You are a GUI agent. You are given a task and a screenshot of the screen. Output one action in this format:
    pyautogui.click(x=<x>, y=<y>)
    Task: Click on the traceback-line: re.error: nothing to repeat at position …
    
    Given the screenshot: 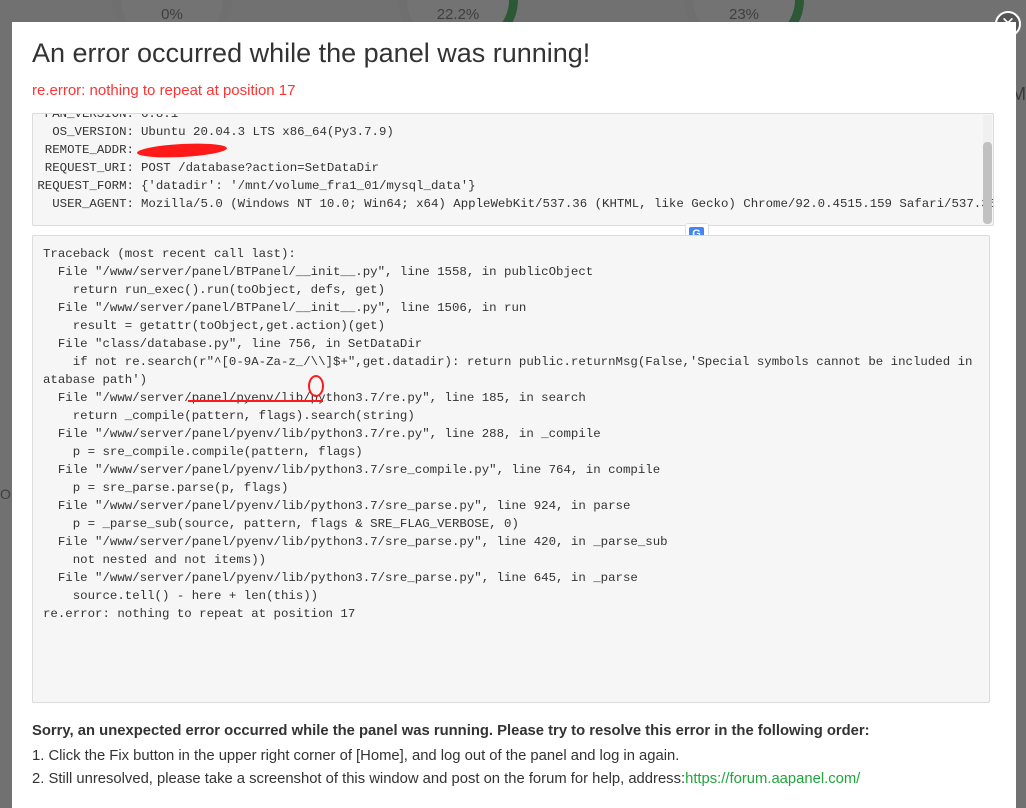 What is the action you would take?
    pyautogui.click(x=199, y=614)
    